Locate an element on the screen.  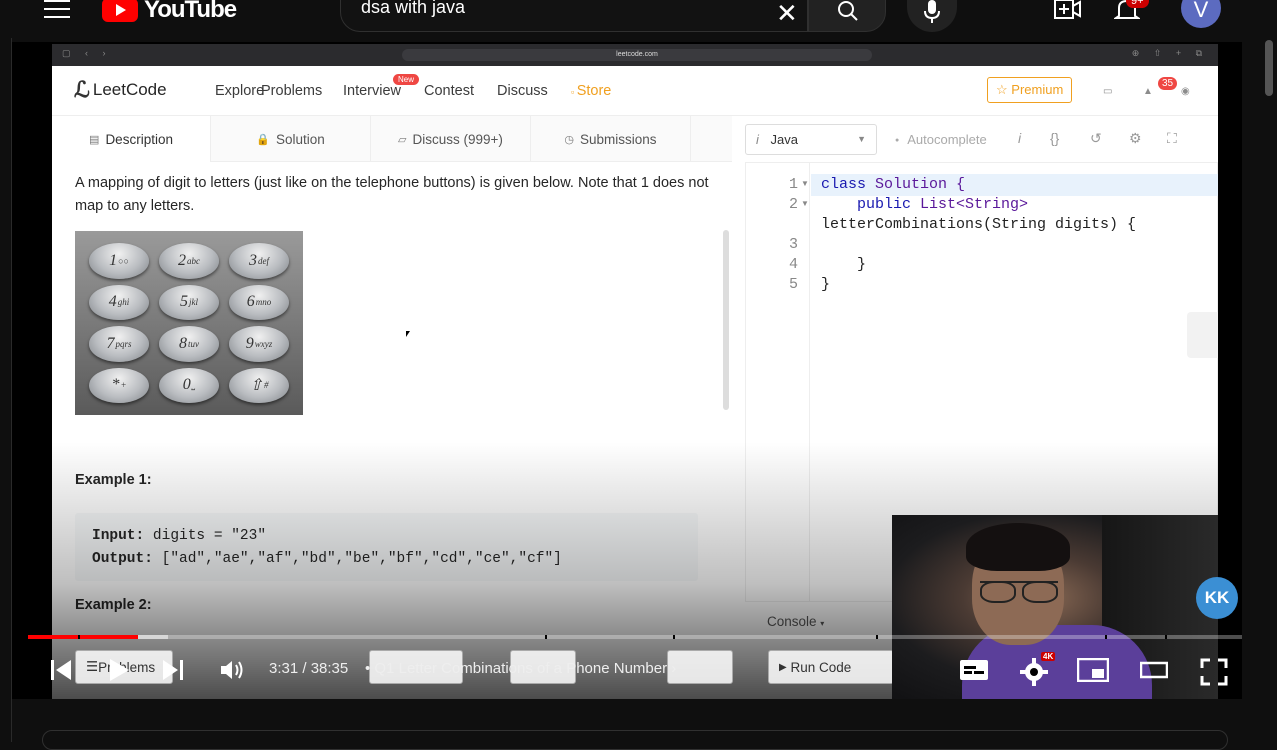
nav-problems: Problems is located at coordinates (291, 91).